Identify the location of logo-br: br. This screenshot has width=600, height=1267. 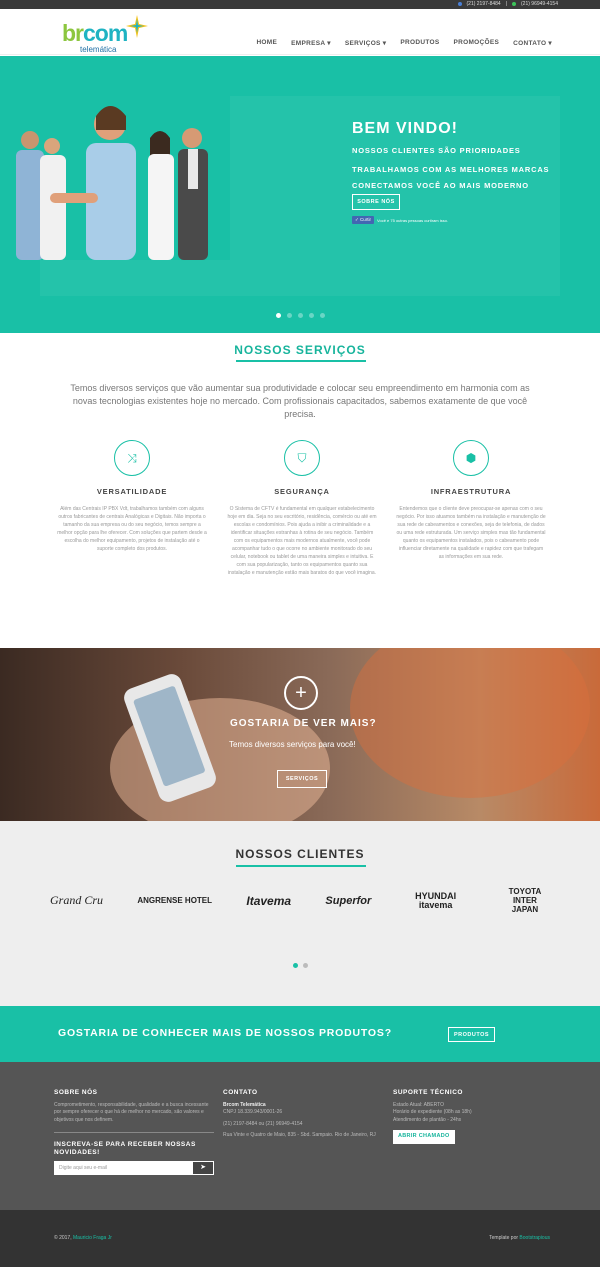
(73, 33).